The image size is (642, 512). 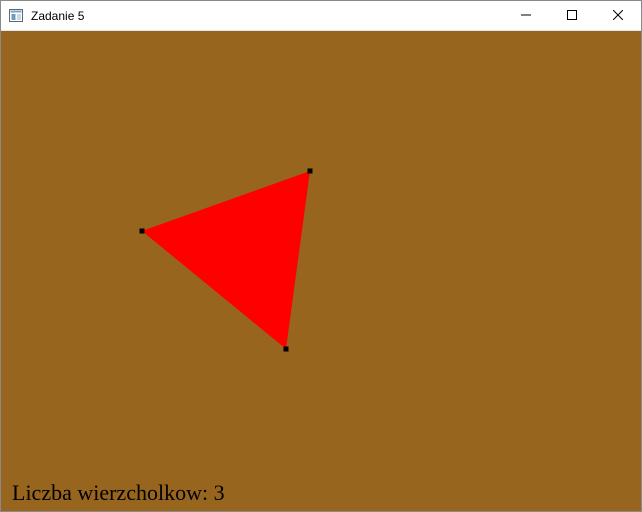 I want to click on minimize-icon, so click(x=526, y=16).